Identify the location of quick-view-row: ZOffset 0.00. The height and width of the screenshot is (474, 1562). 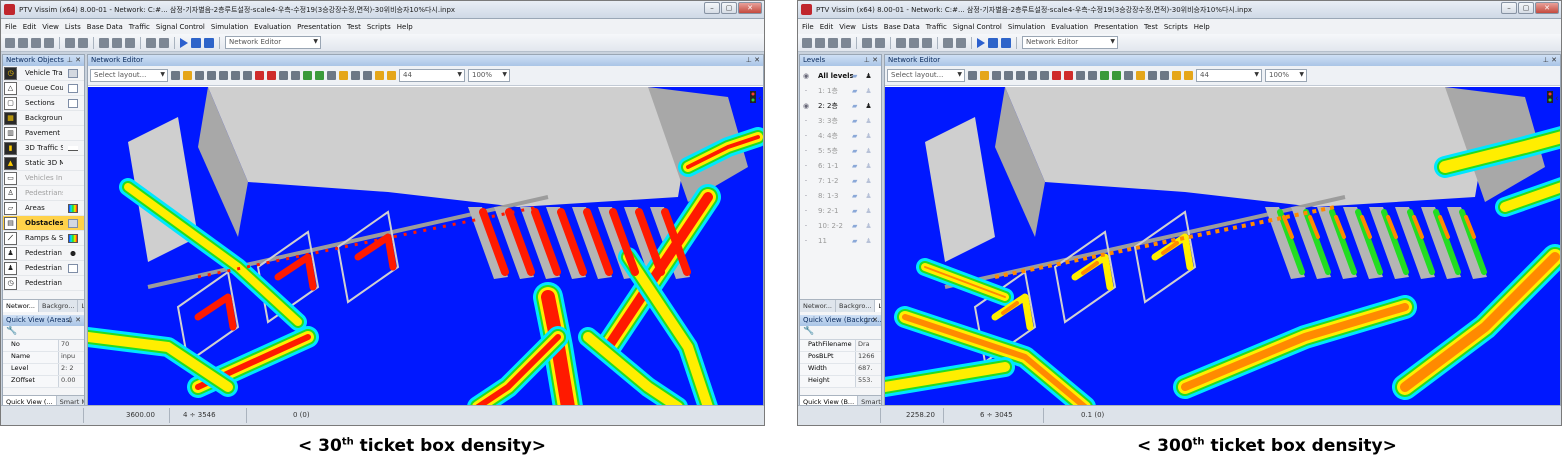
(43, 382).